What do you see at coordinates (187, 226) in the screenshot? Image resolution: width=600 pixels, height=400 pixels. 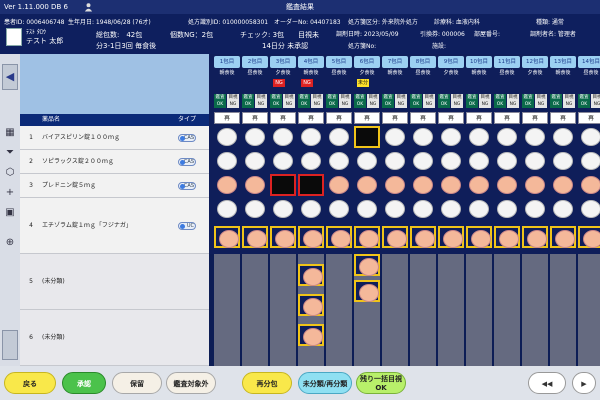 I see `type-toggle: UC` at bounding box center [187, 226].